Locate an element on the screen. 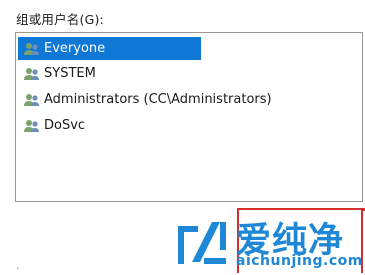  list-item-dosvc: DoSvc is located at coordinates (109, 125).